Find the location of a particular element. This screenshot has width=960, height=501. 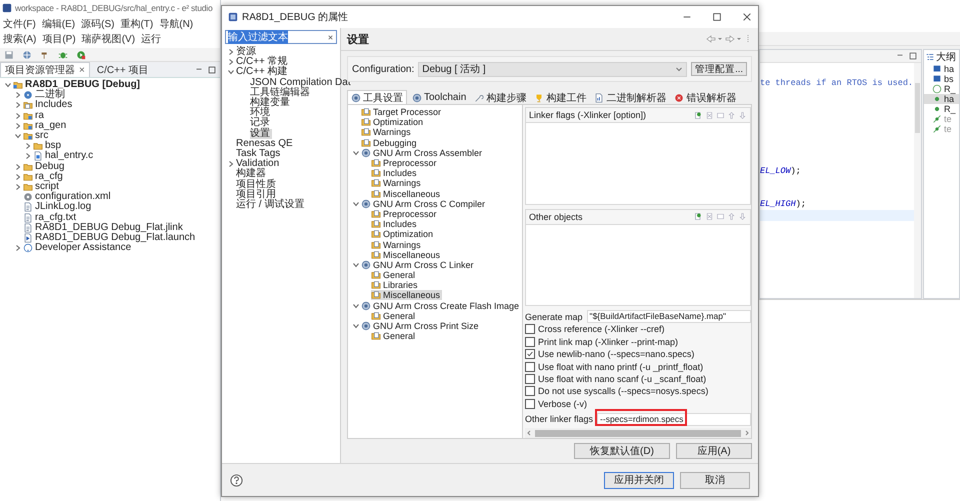

nav-item: Renesas QE is located at coordinates (265, 143).